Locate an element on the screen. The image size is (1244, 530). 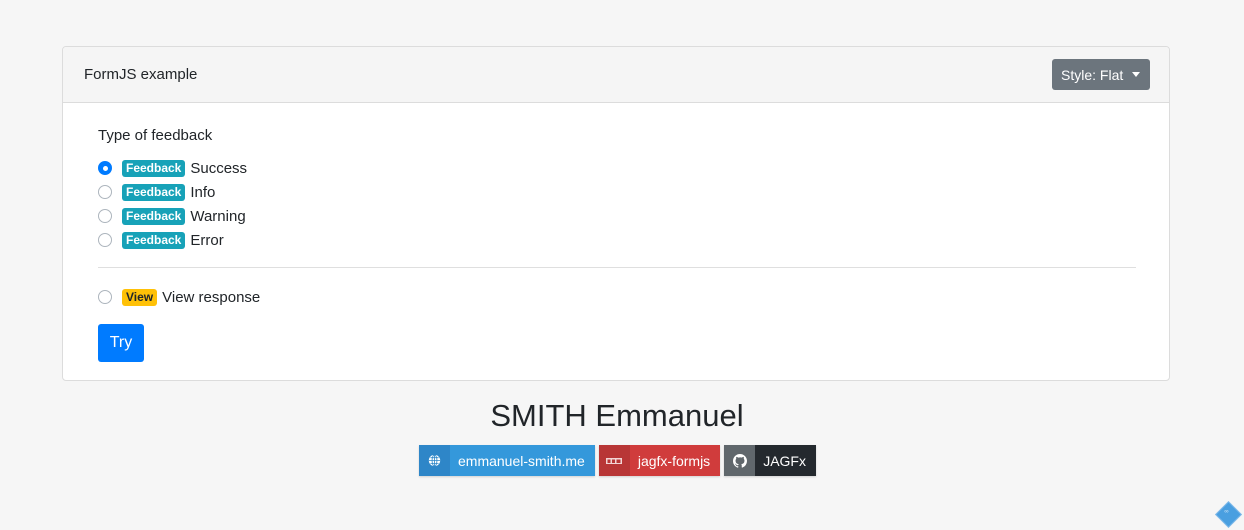
radio-label: Info is located at coordinates (203, 192).